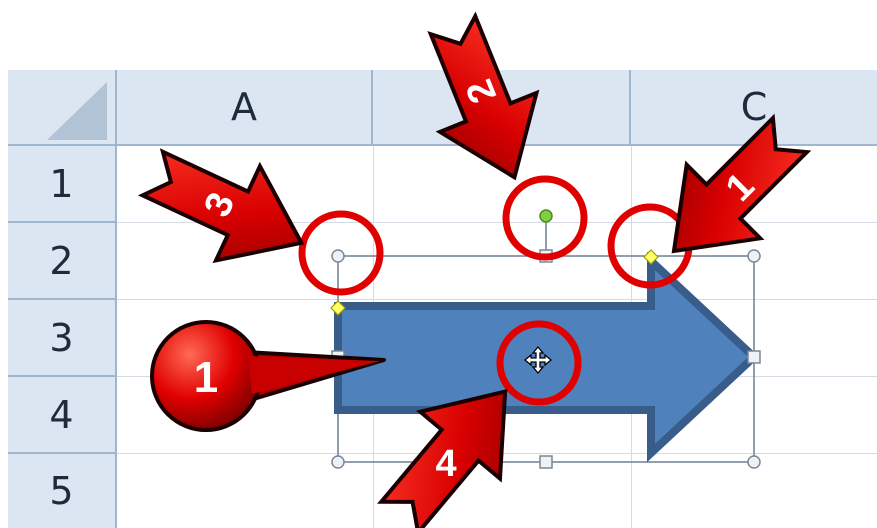 The image size is (877, 528). I want to click on sizing-handle-bottom-right, so click(754, 462).